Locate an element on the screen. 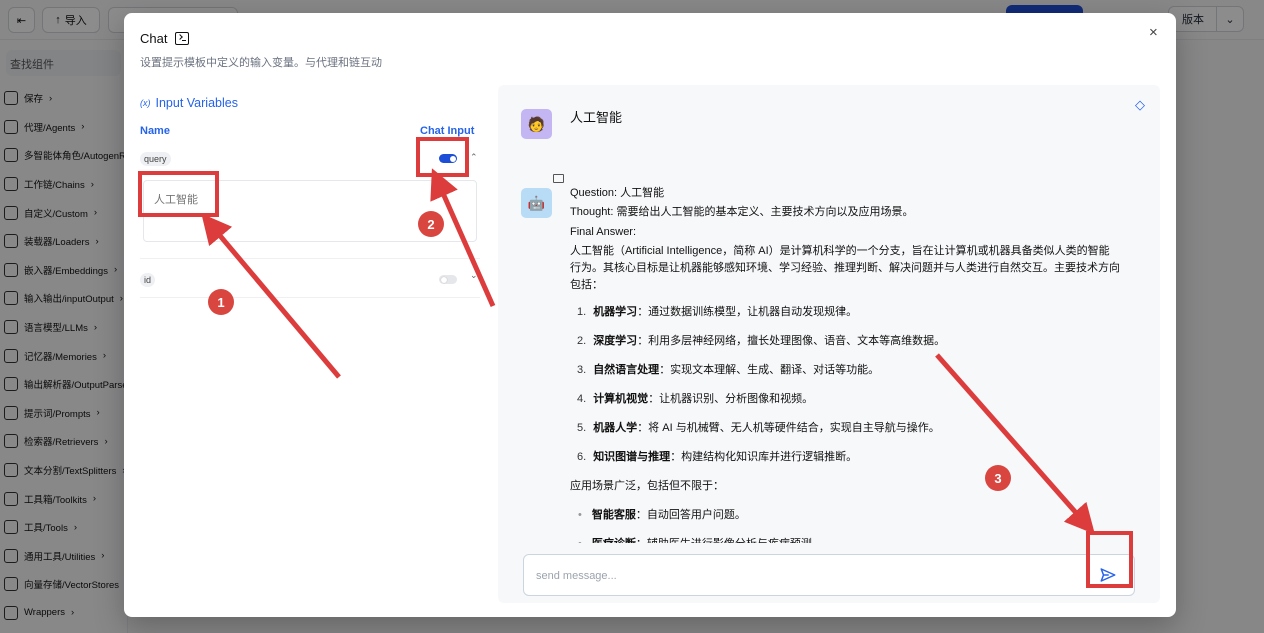 The width and height of the screenshot is (1264, 633). bullet-text: 智能客服：自动回答用户问题。 is located at coordinates (669, 515).